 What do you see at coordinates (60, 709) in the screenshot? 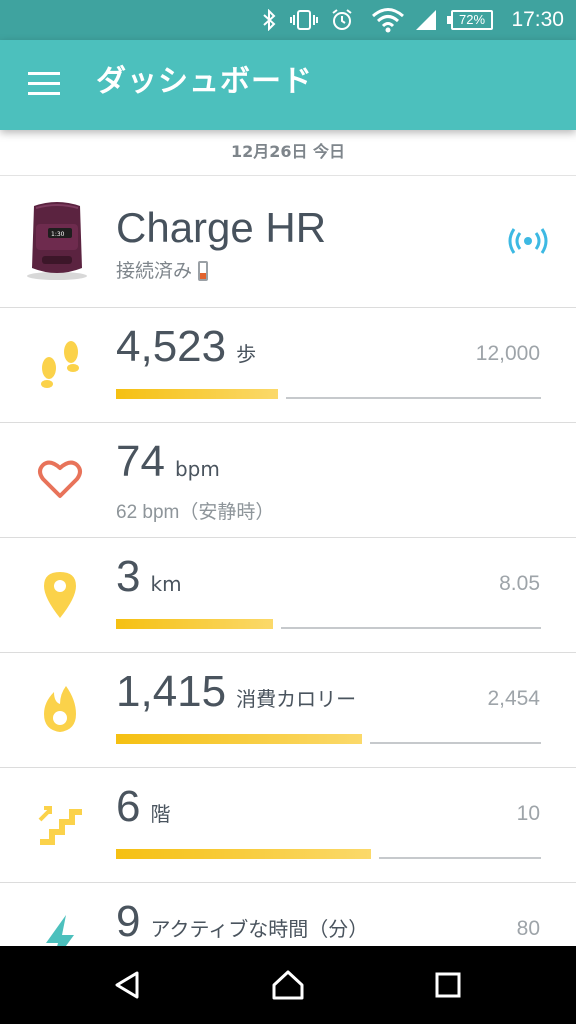
I see `flame-icon` at bounding box center [60, 709].